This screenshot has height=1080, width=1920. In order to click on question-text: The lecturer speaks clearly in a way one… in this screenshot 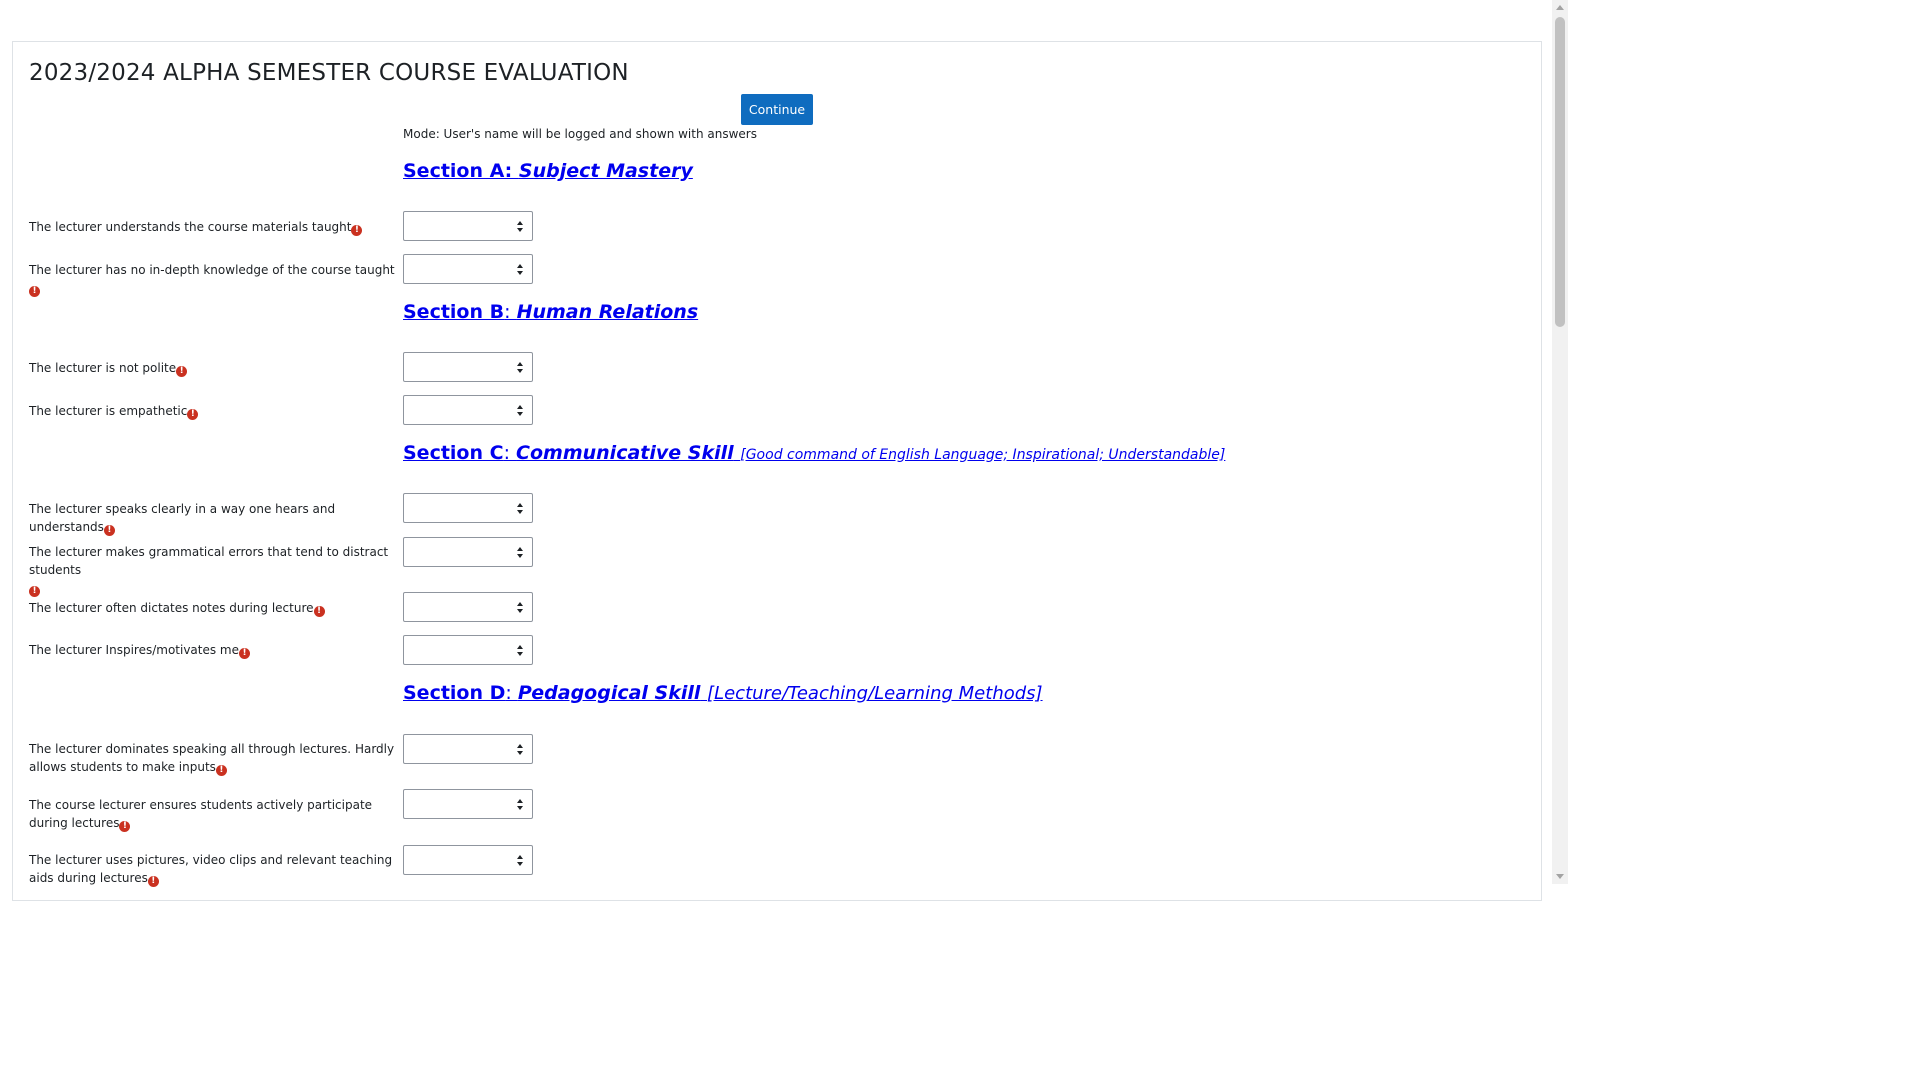, I will do `click(182, 518)`.